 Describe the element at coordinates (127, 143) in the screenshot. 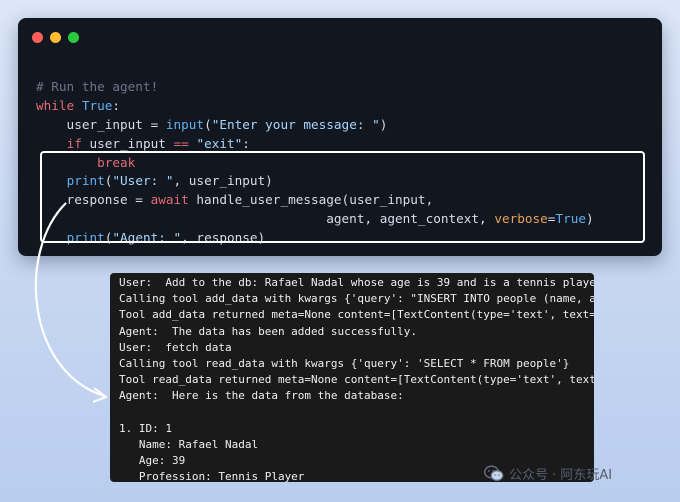

I see `code-token: user_input` at that location.